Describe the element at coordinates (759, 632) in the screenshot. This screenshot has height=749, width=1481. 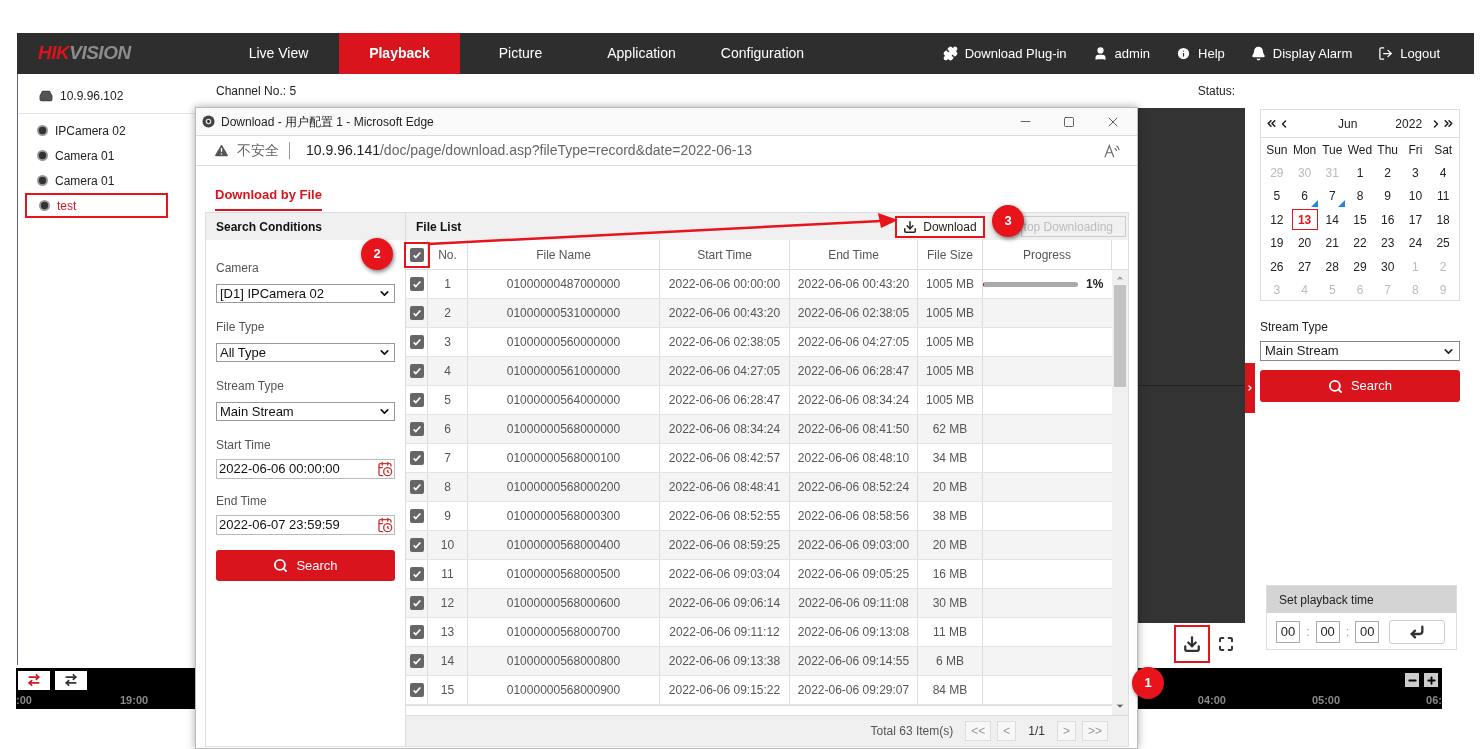
I see `file-row: 13 01000000568000700 2022-06-06 09:11:12 2022-06-06 09:13:08 11 MB` at that location.